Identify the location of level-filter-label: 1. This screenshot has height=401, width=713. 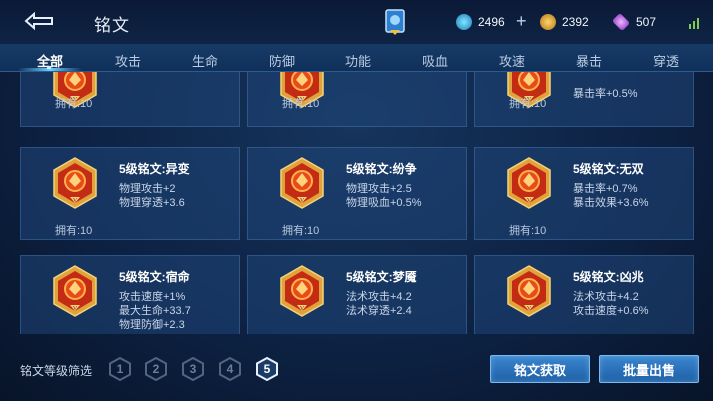
(120, 369).